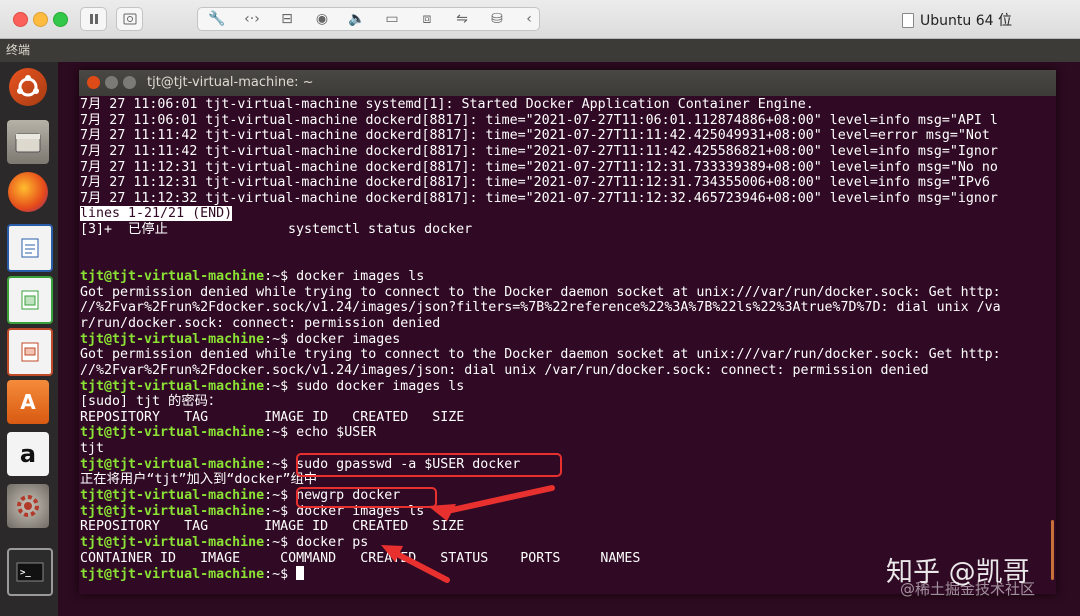 Image resolution: width=1080 pixels, height=616 pixels. I want to click on vm-title: Ubuntu 64 位, so click(957, 20).